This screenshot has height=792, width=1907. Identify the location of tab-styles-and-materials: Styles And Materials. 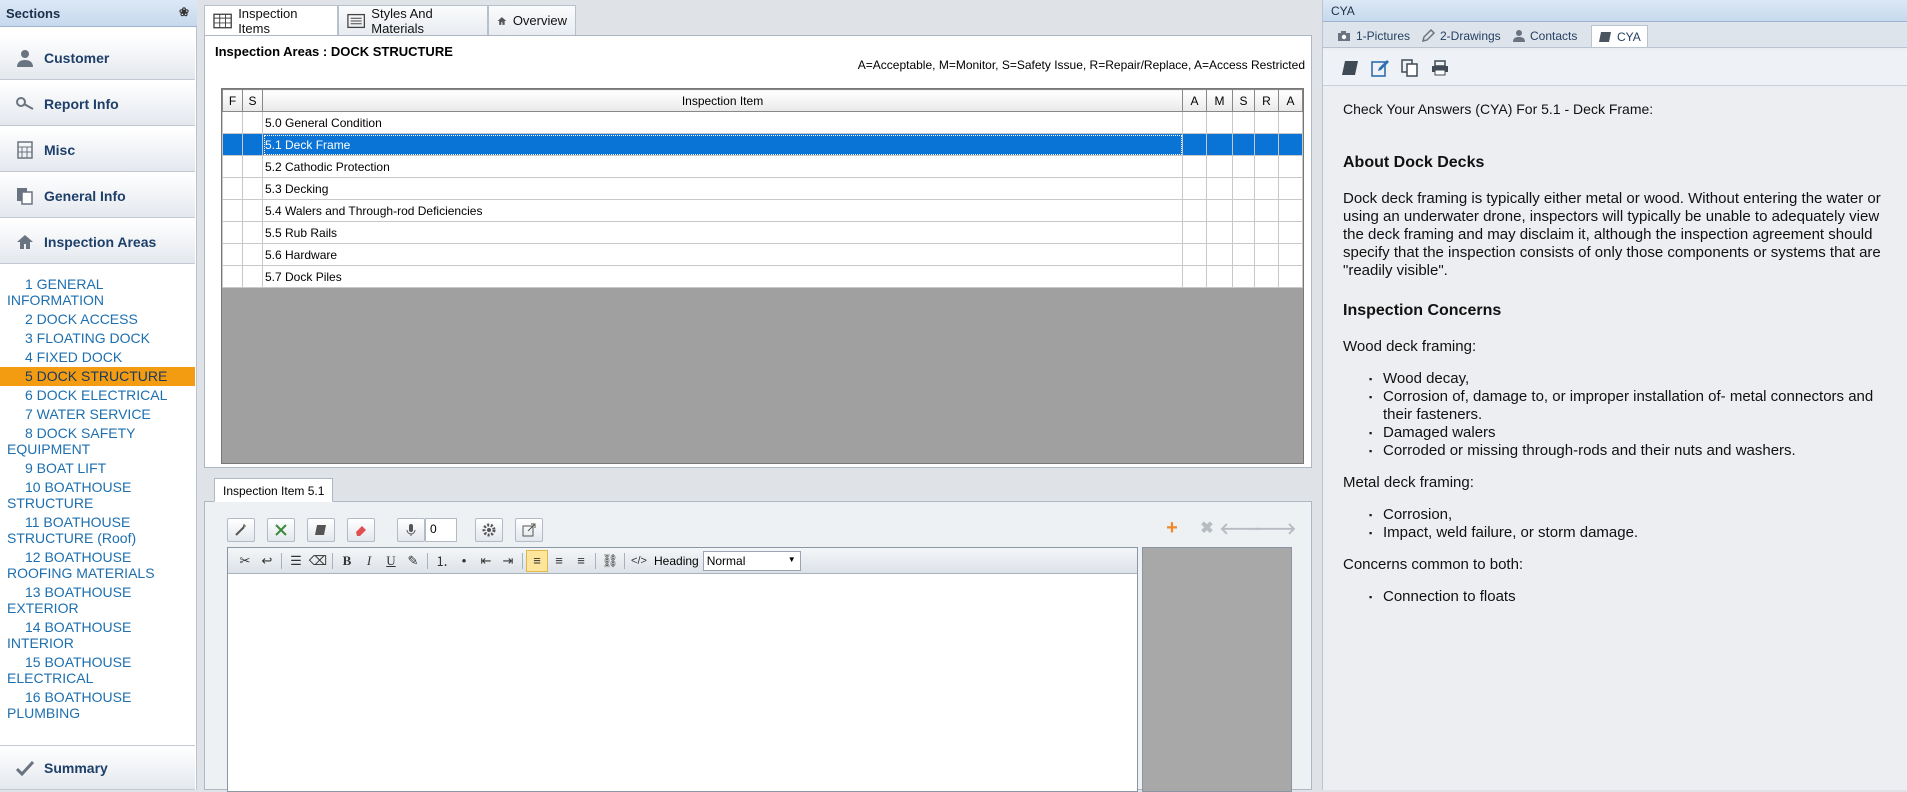
(413, 20).